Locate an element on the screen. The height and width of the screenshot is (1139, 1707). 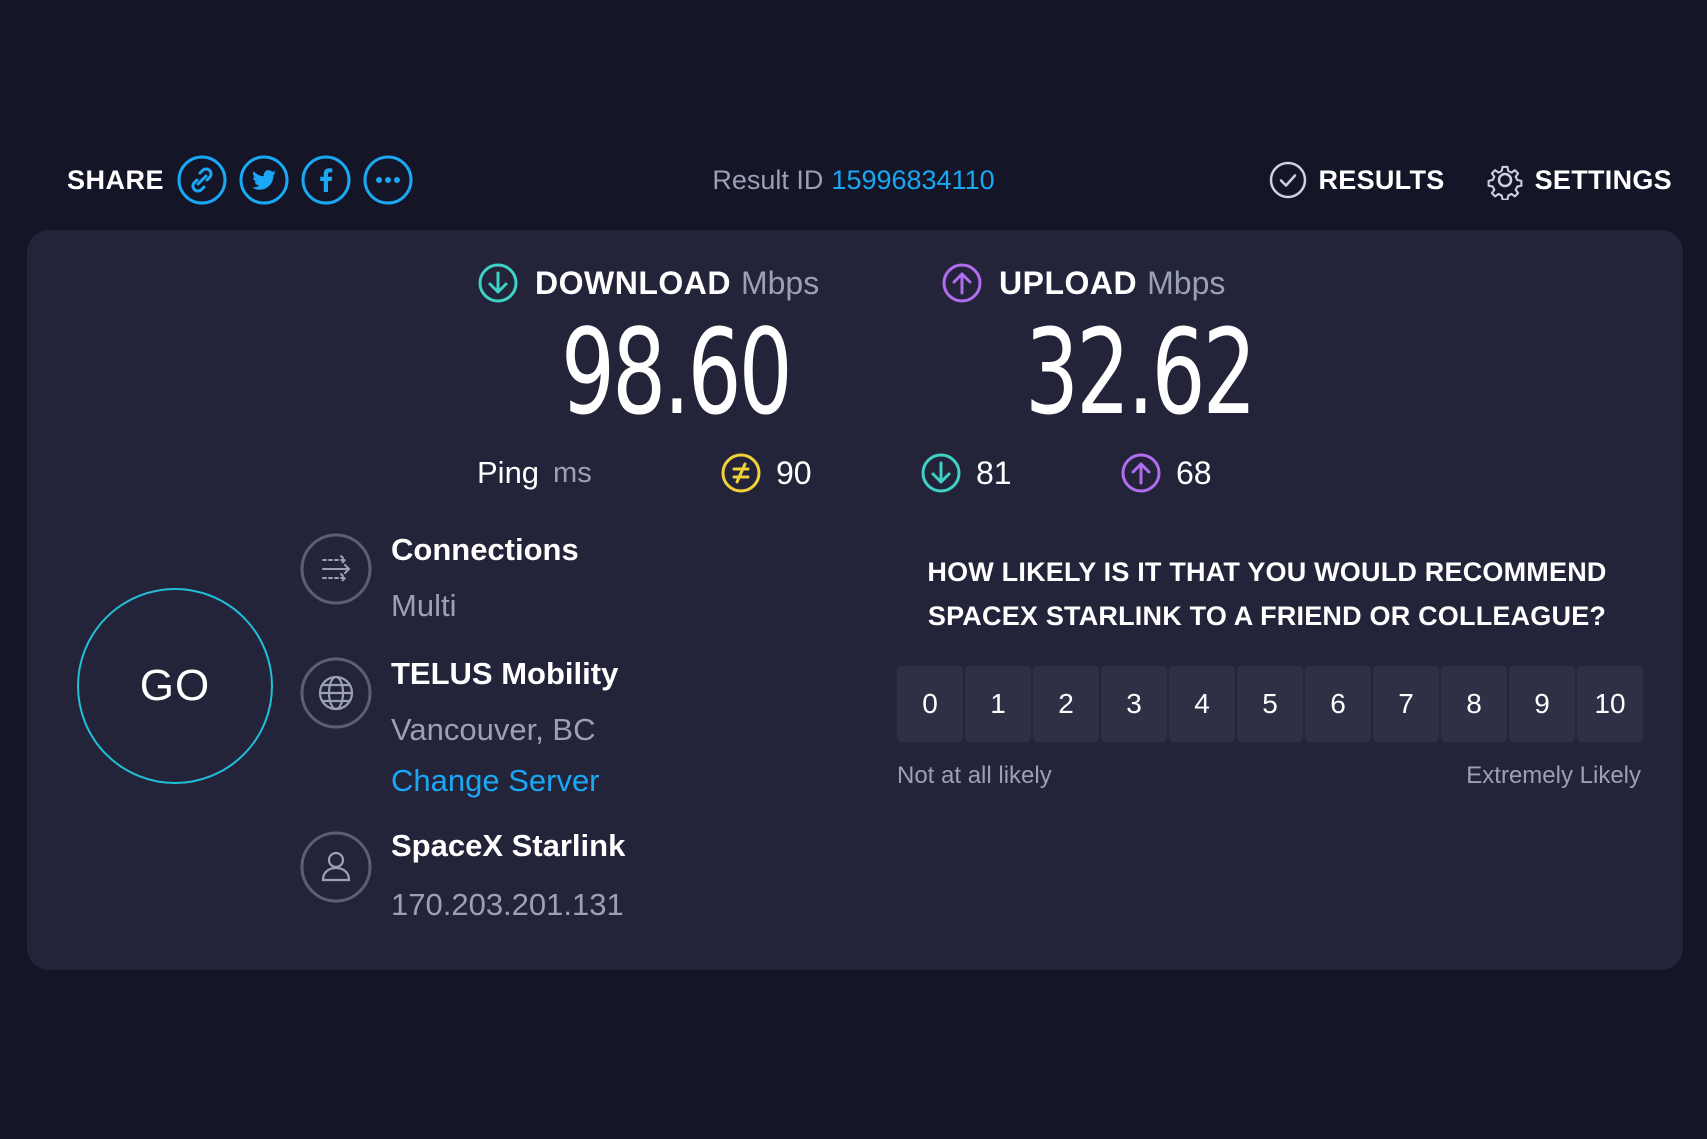
rating-low-label: Not at all likely is located at coordinates (974, 775).